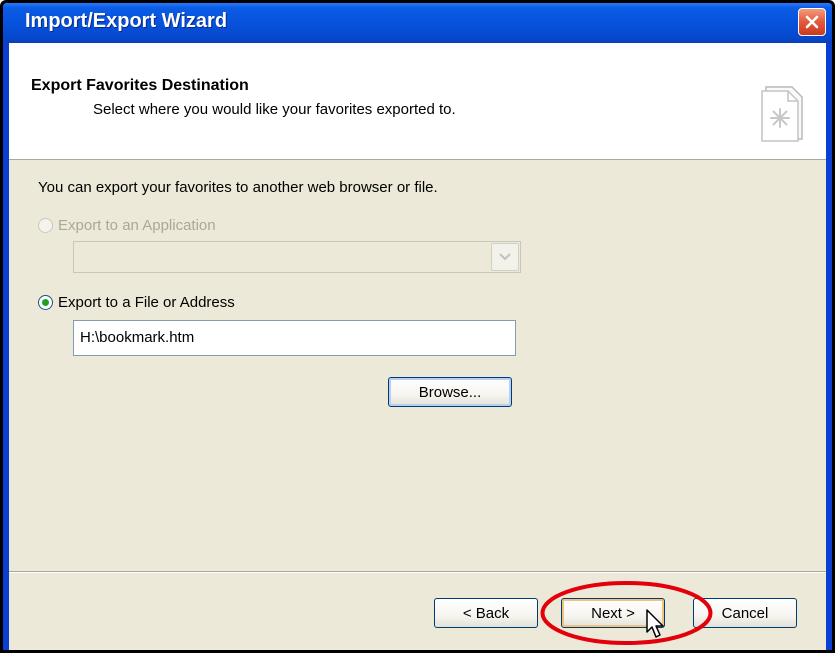  I want to click on radio-export-application, so click(45, 225).